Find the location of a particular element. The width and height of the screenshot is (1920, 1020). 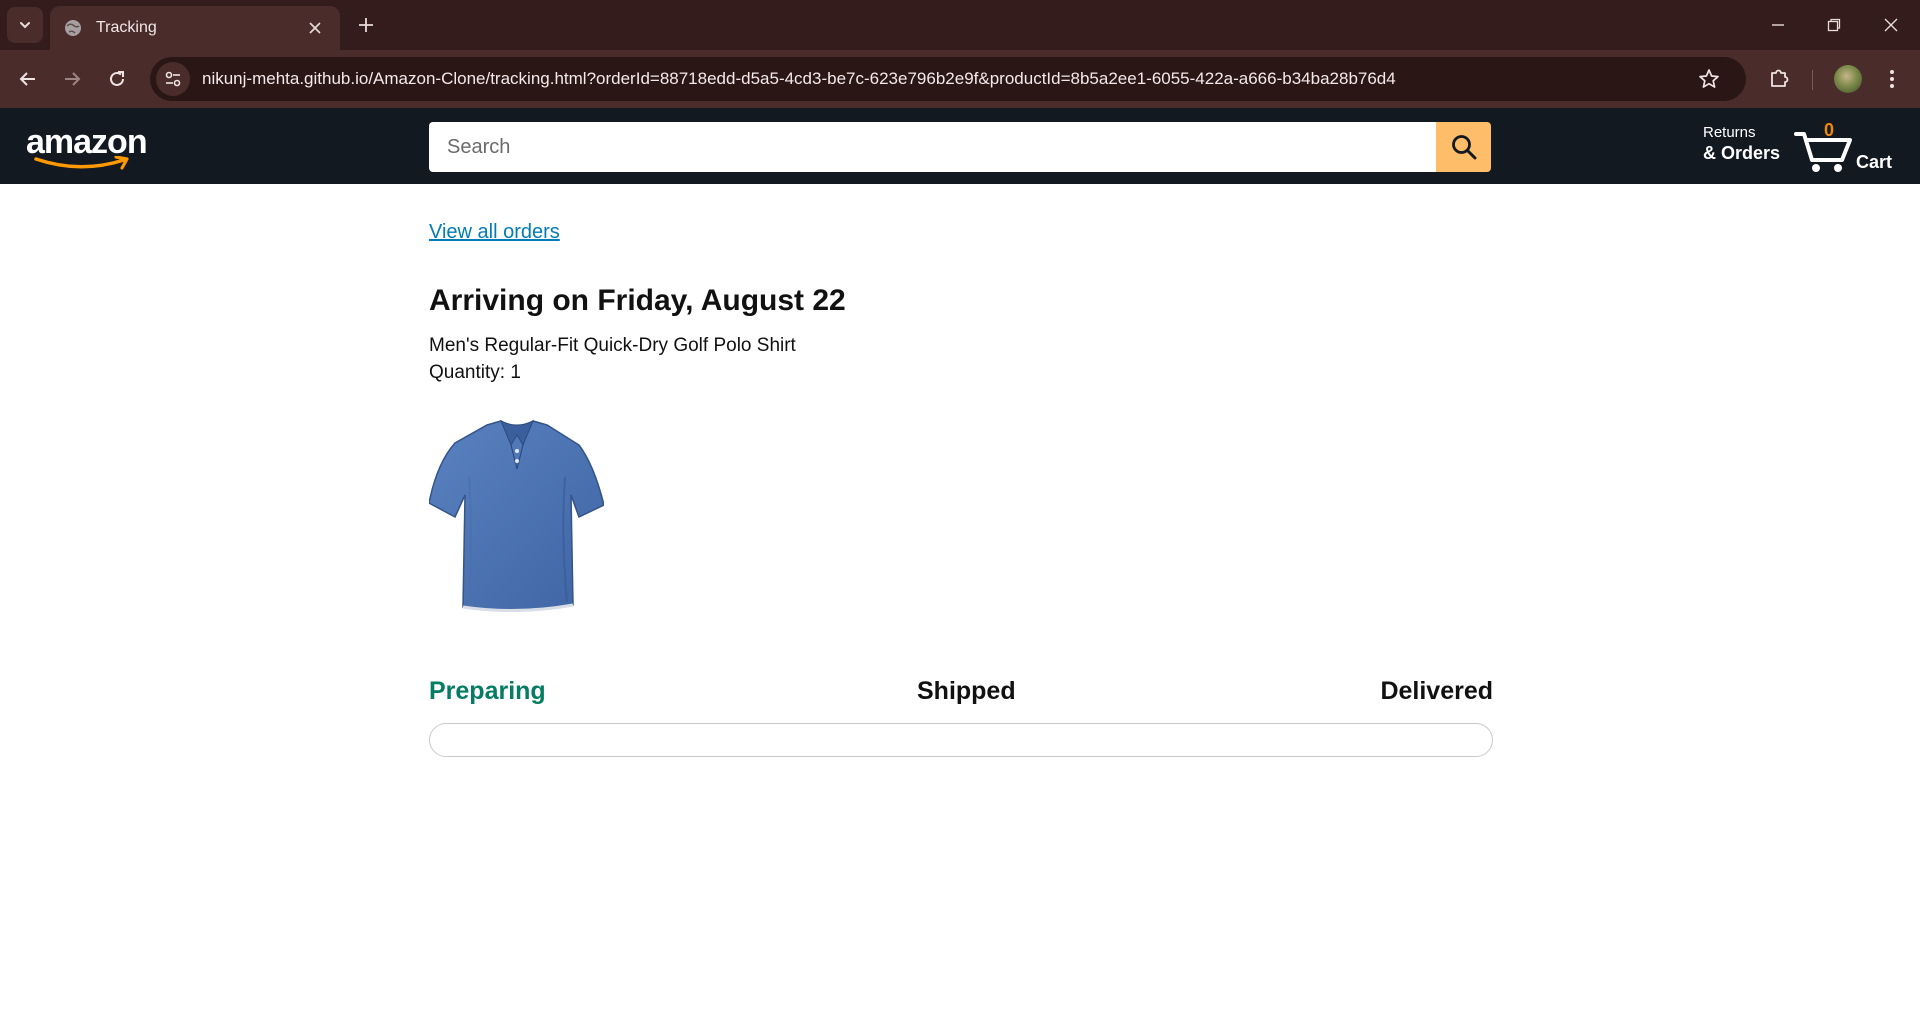

extensions-button is located at coordinates (1782, 79).